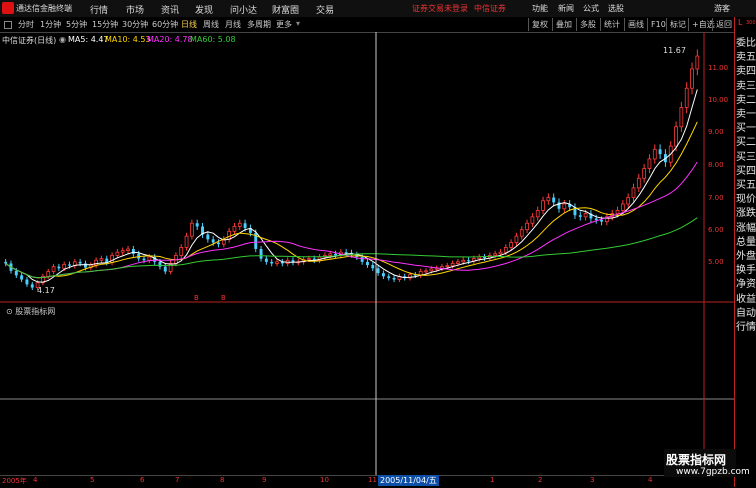 This screenshot has width=756, height=488. What do you see at coordinates (372, 480) in the screenshot?
I see `date-tick: 11` at bounding box center [372, 480].